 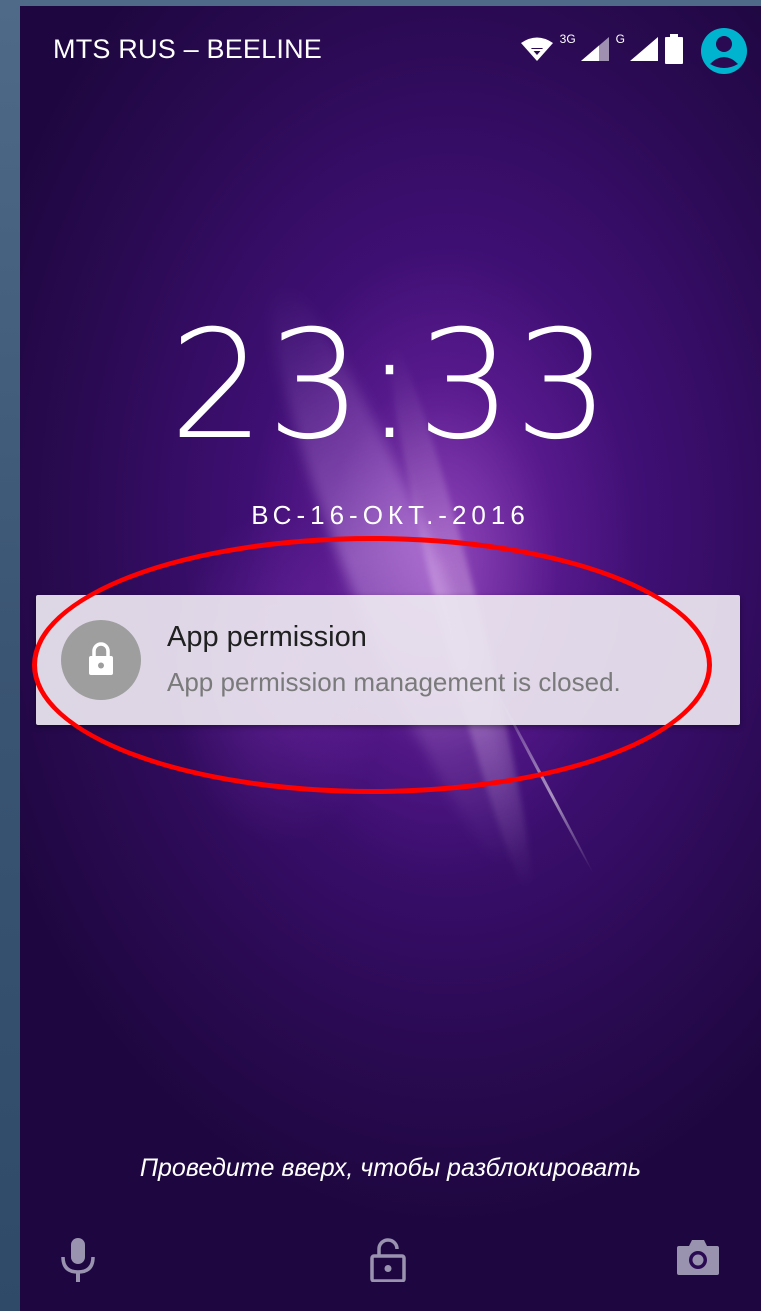 I want to click on wifi-icon, so click(x=537, y=51).